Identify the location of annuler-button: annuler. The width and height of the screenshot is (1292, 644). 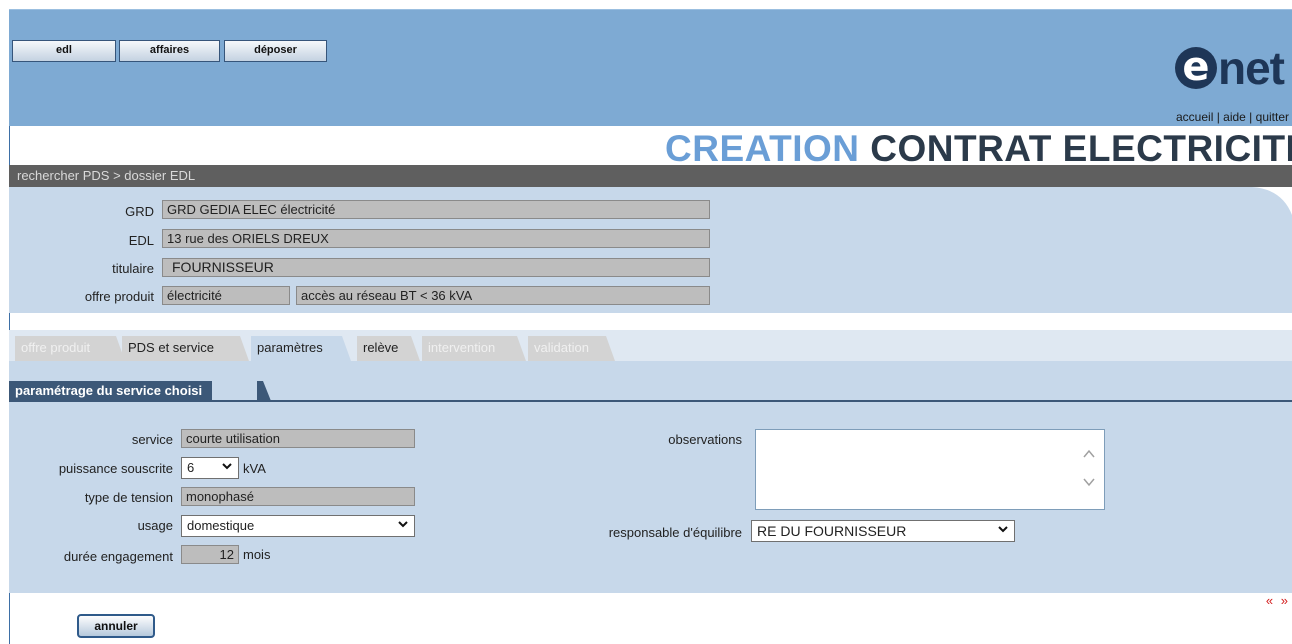
(116, 626).